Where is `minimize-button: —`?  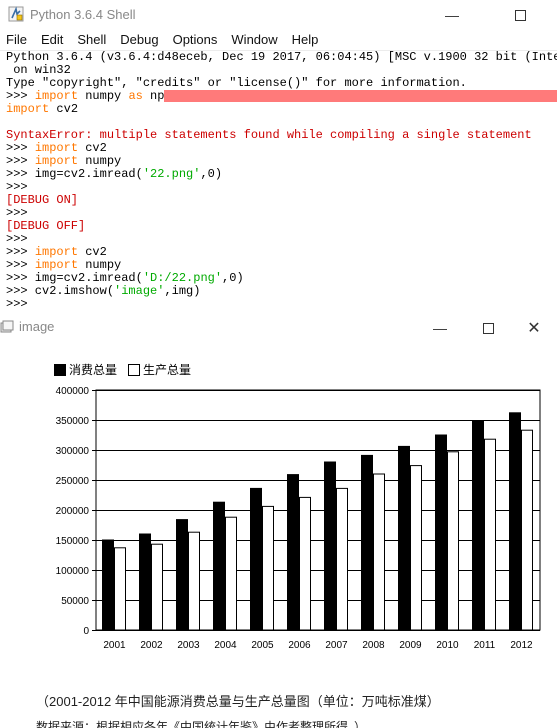 minimize-button: — is located at coordinates (452, 15).